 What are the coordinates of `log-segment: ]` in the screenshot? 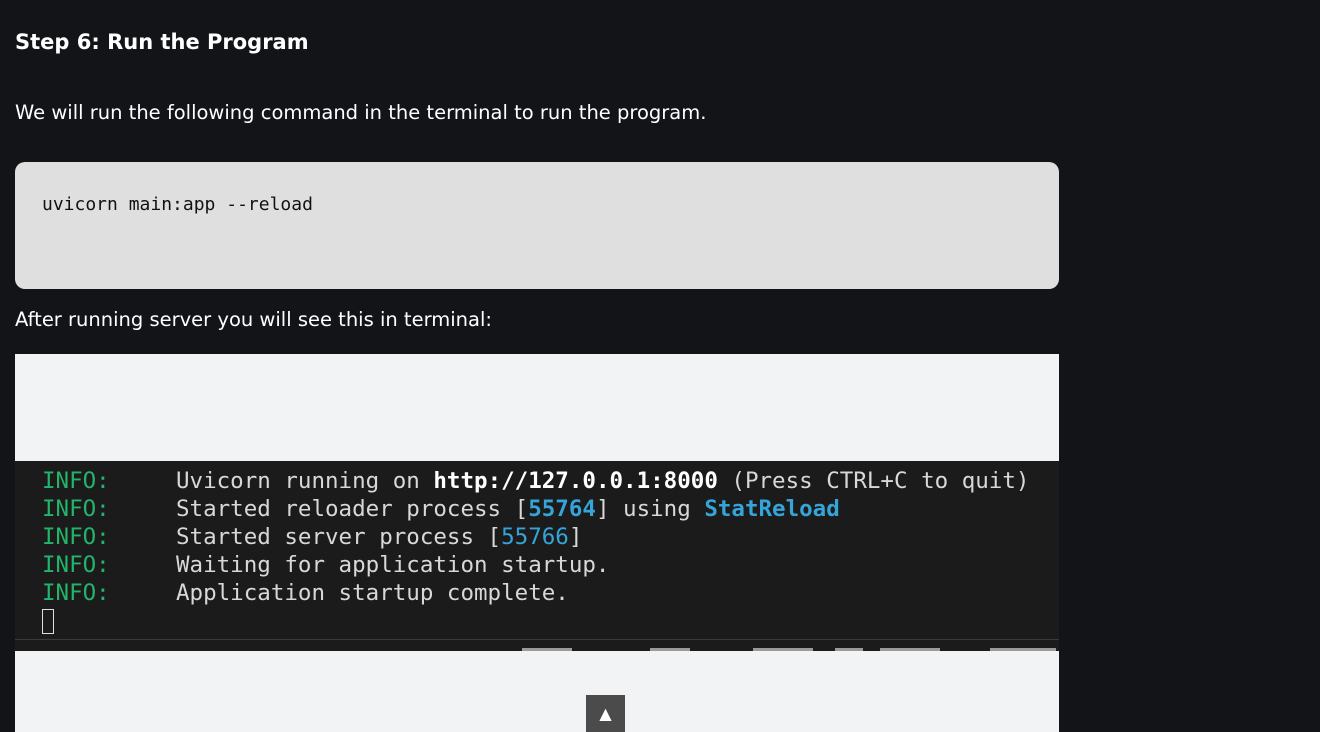 It's located at (575, 537).